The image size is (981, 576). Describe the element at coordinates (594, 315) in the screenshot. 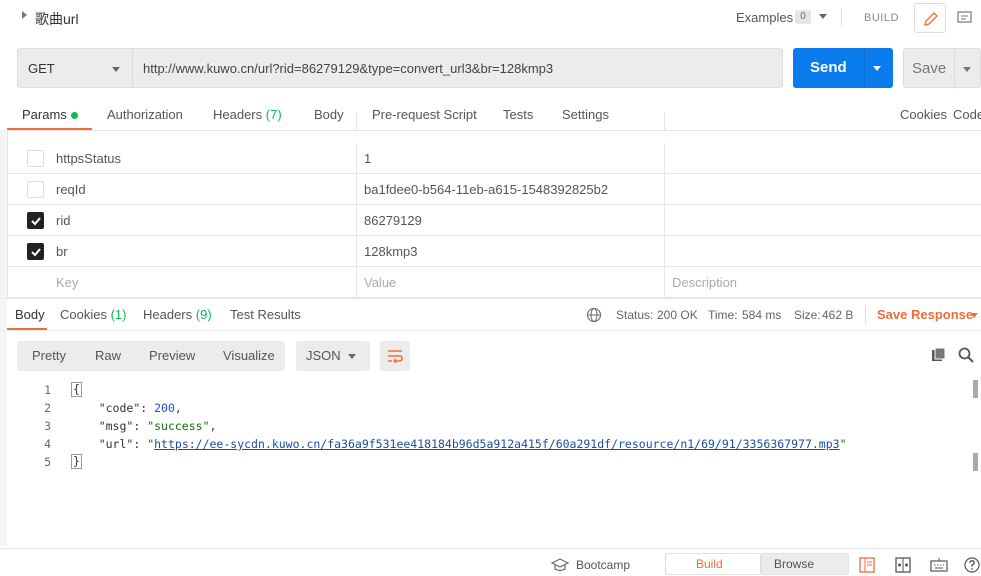

I see `globe-icon` at that location.